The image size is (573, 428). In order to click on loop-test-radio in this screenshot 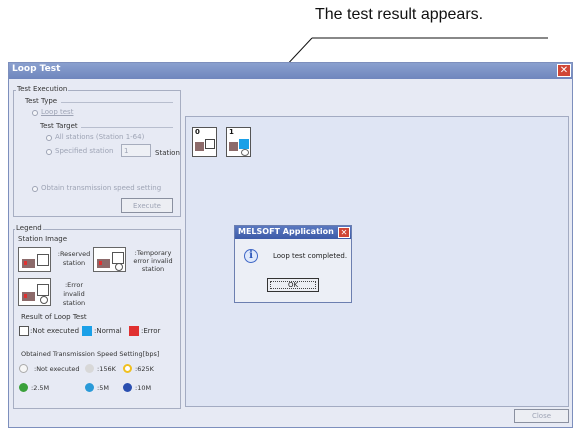, I will do `click(35, 113)`.